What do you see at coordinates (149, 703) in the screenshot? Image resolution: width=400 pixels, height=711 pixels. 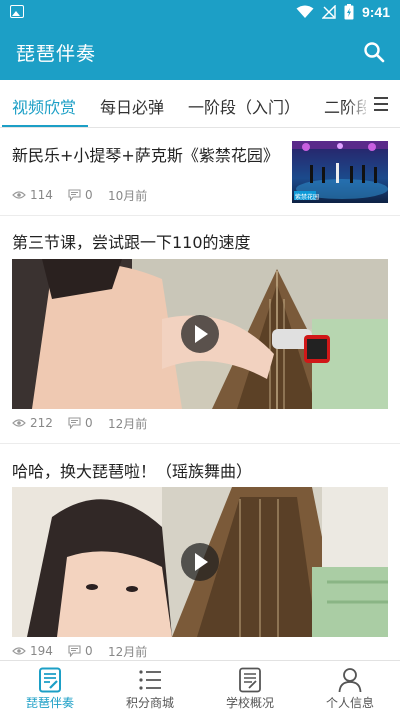 I see `nav-label: 积分商城` at bounding box center [149, 703].